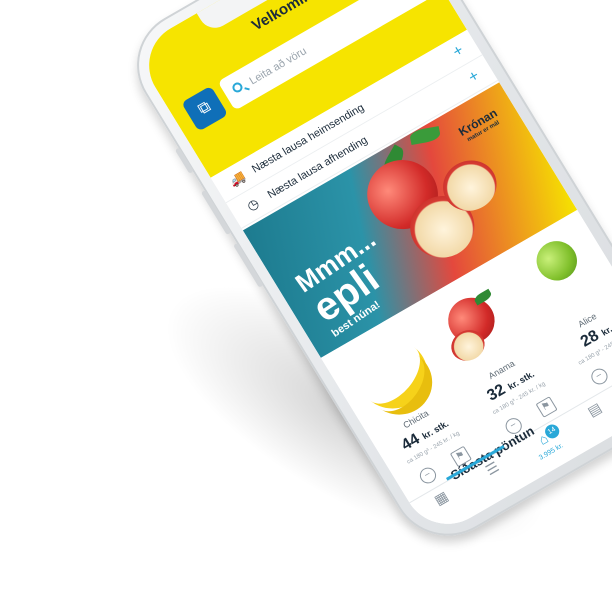  What do you see at coordinates (278, 66) in the screenshot?
I see `search-placeholder: Leita að vöru` at bounding box center [278, 66].